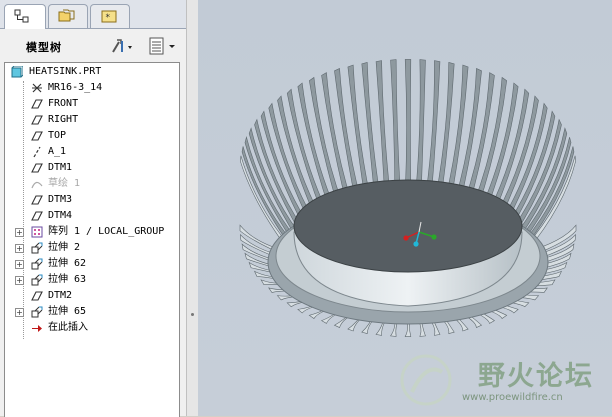 The height and width of the screenshot is (417, 612). What do you see at coordinates (60, 295) in the screenshot?
I see `tree-item-label: DTM2` at bounding box center [60, 295].